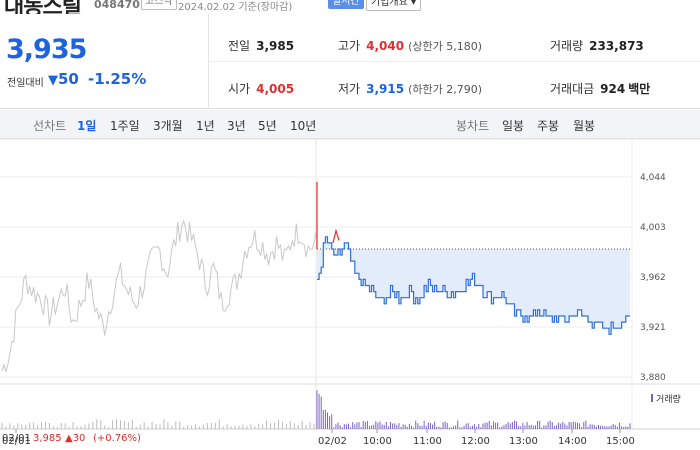 The width and height of the screenshot is (700, 450). I want to click on footer-prev-day: 02/01 3,985 ▲30 (+0.76%), so click(350, 440).